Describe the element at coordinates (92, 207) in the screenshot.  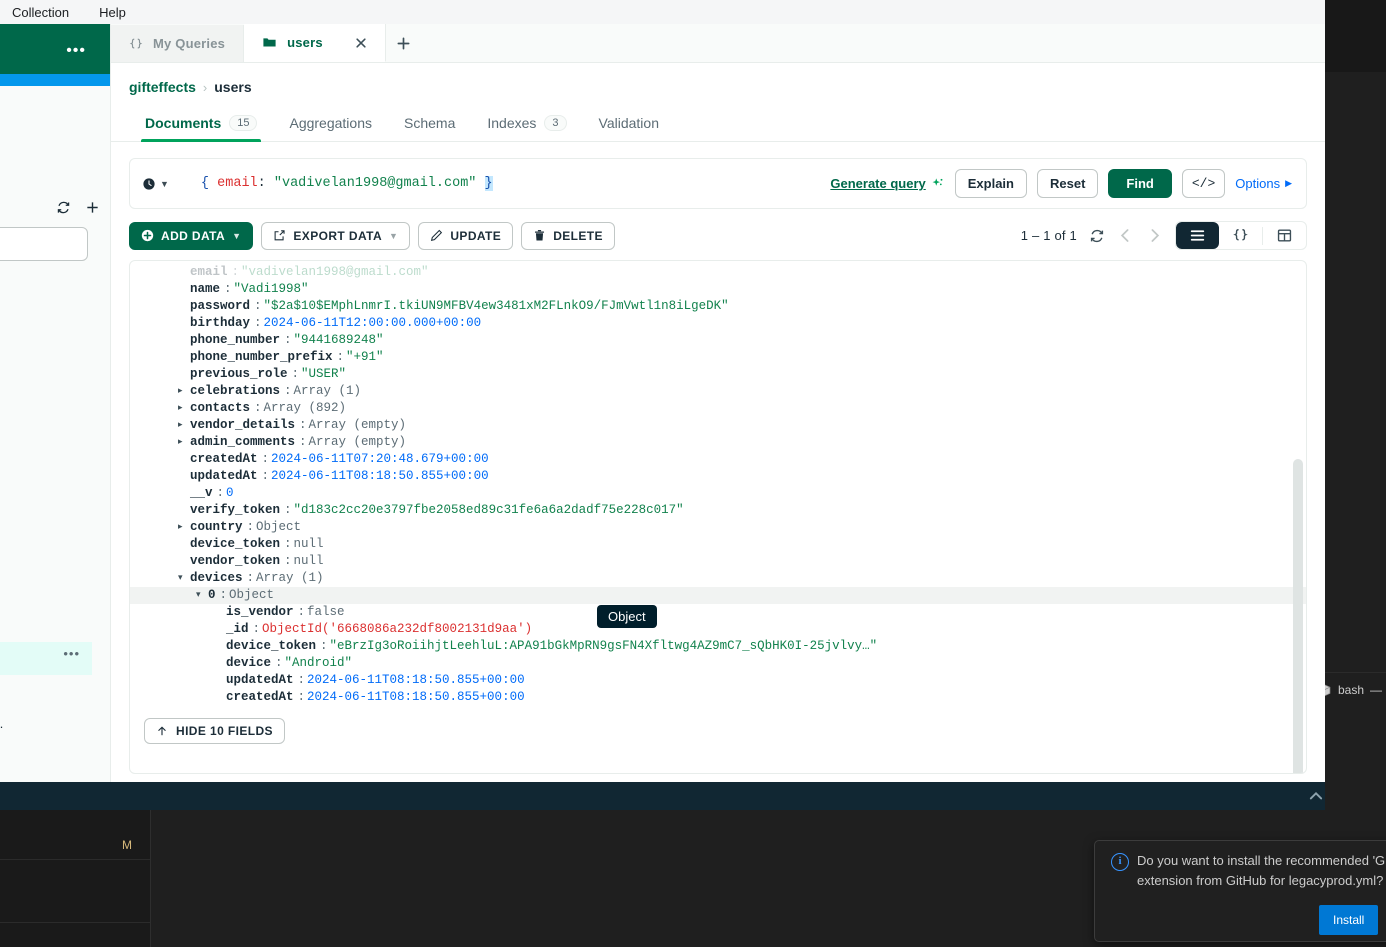
I see `plus-icon` at that location.